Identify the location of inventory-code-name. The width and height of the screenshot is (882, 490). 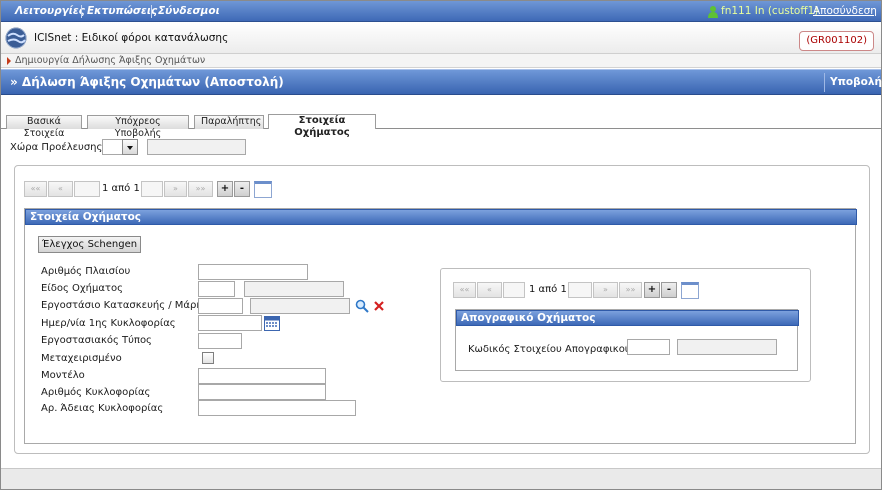
(727, 347).